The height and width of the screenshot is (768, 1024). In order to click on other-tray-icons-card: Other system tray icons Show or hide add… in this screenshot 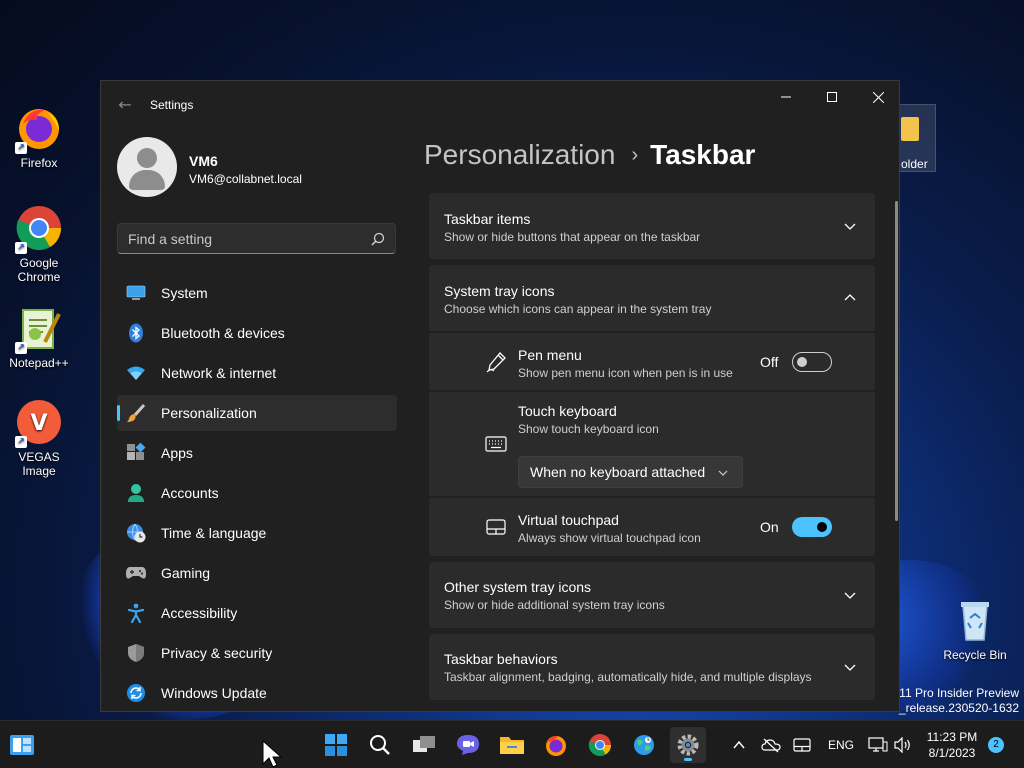, I will do `click(652, 595)`.